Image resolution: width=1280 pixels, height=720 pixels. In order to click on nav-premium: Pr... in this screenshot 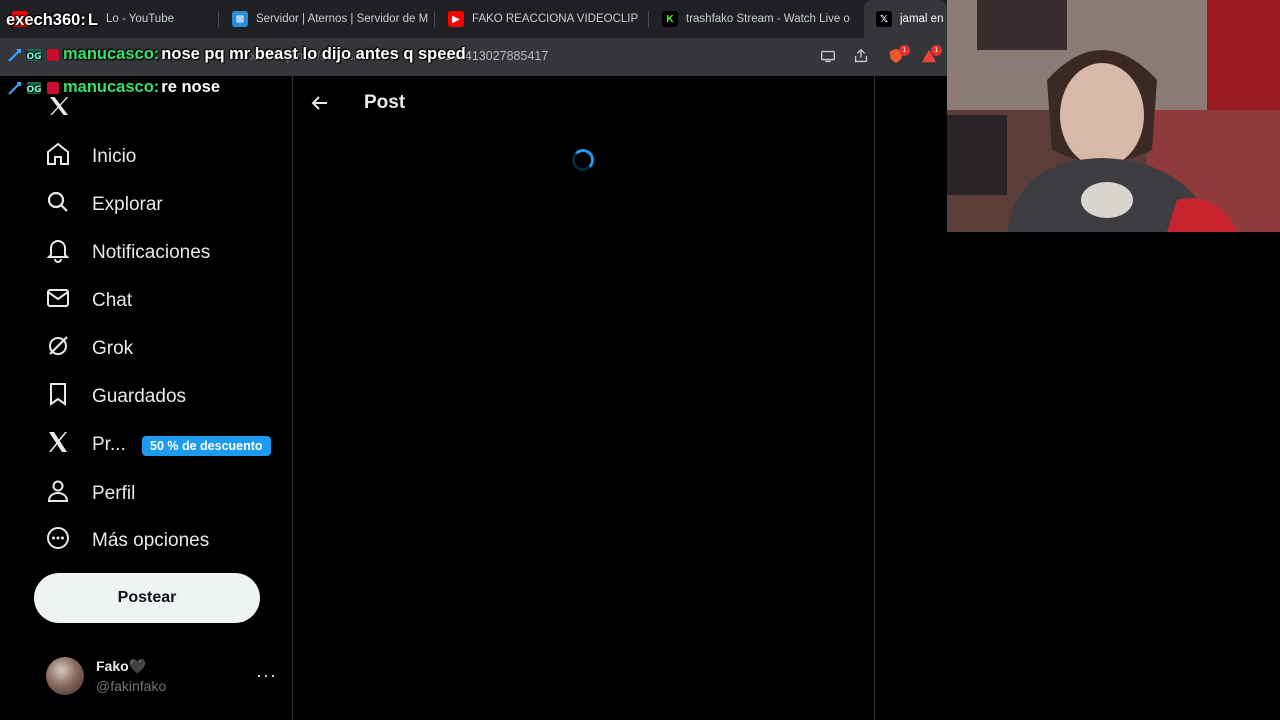, I will do `click(85, 445)`.